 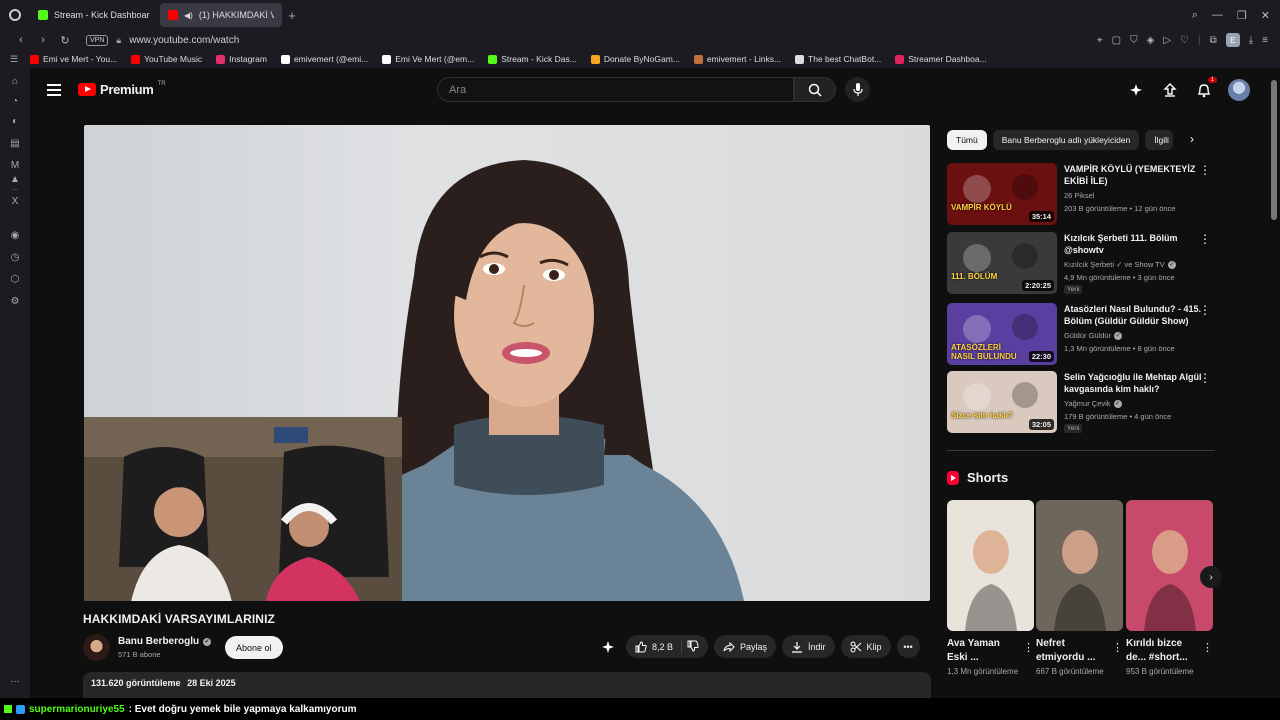 I want to click on menu-icon, so click(x=54, y=90).